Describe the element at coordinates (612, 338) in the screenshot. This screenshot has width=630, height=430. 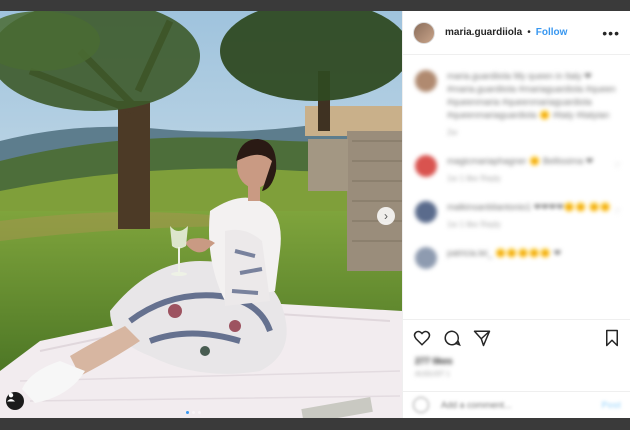
I see `bookmark-icon` at that location.